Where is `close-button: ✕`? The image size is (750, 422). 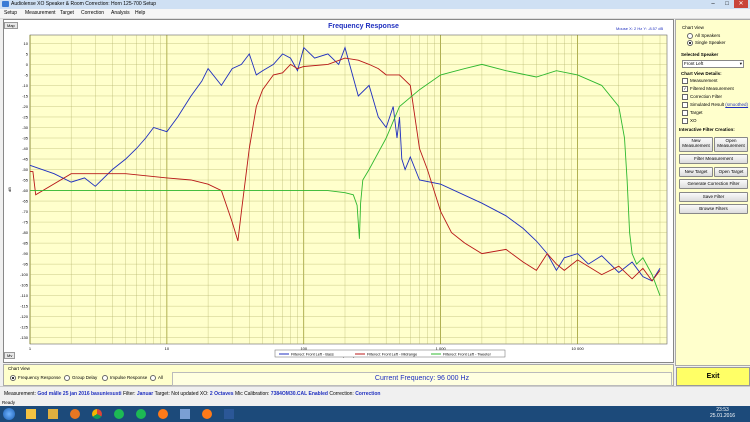 close-button: ✕ is located at coordinates (741, 4).